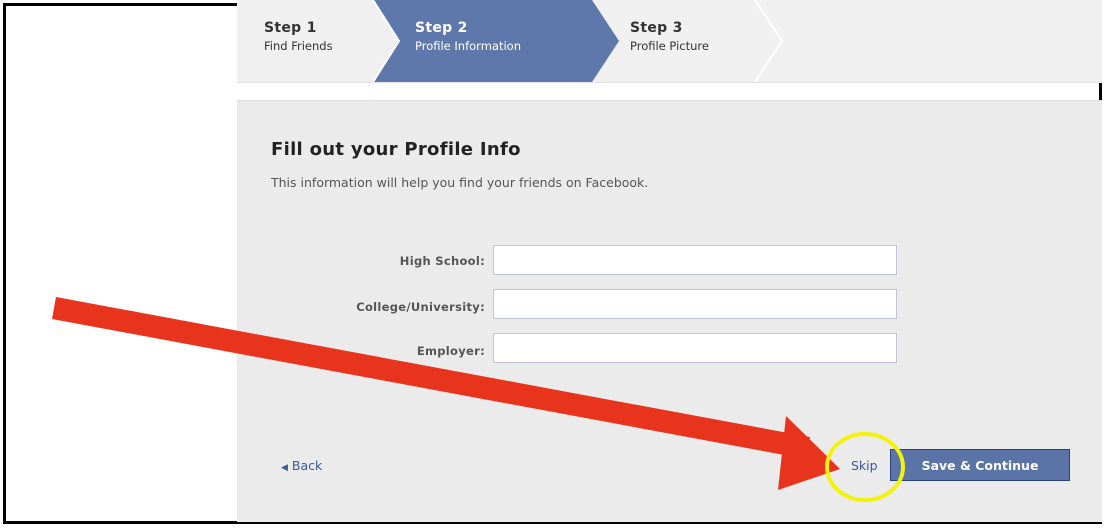 The height and width of the screenshot is (531, 1109). What do you see at coordinates (450, 351) in the screenshot?
I see `employer-label: Employer:` at bounding box center [450, 351].